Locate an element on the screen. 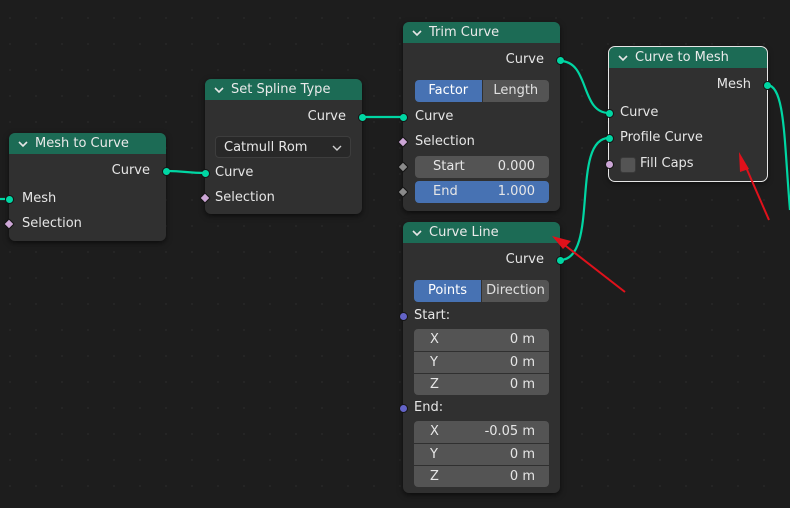 Image resolution: width=790 pixels, height=508 pixels. start-vector-fields: X 0 m Y 0 m Z 0 m is located at coordinates (481, 362).